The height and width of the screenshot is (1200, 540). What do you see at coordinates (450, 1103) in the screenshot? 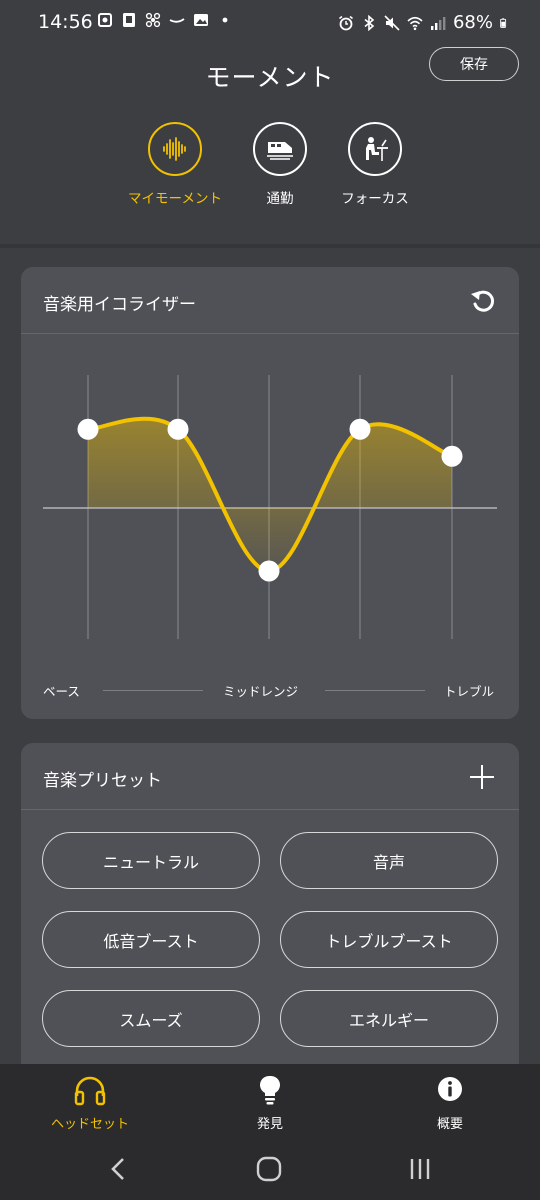
I see `nav-overview: 概要` at bounding box center [450, 1103].